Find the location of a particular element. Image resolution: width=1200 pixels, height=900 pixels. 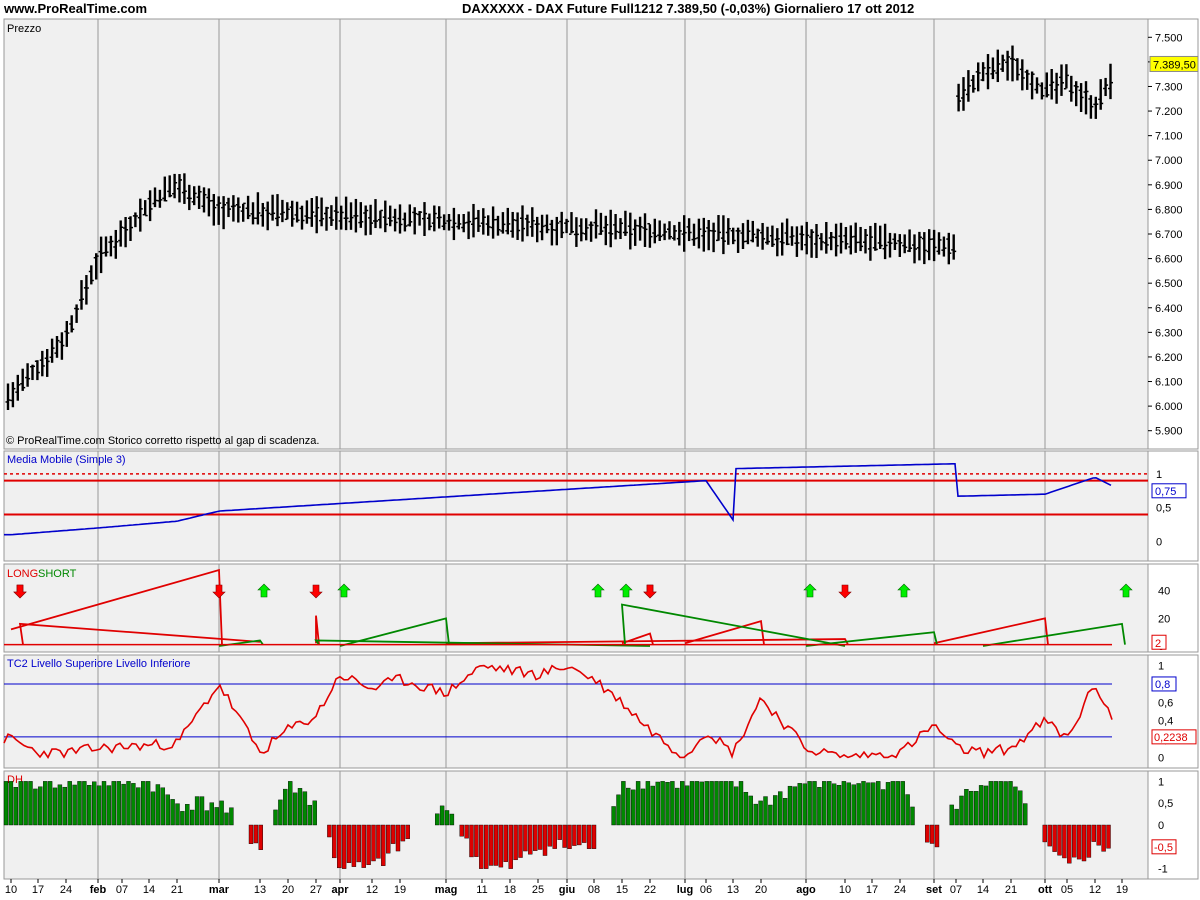

signals-y-tick-label: 40 is located at coordinates (1164, 592).